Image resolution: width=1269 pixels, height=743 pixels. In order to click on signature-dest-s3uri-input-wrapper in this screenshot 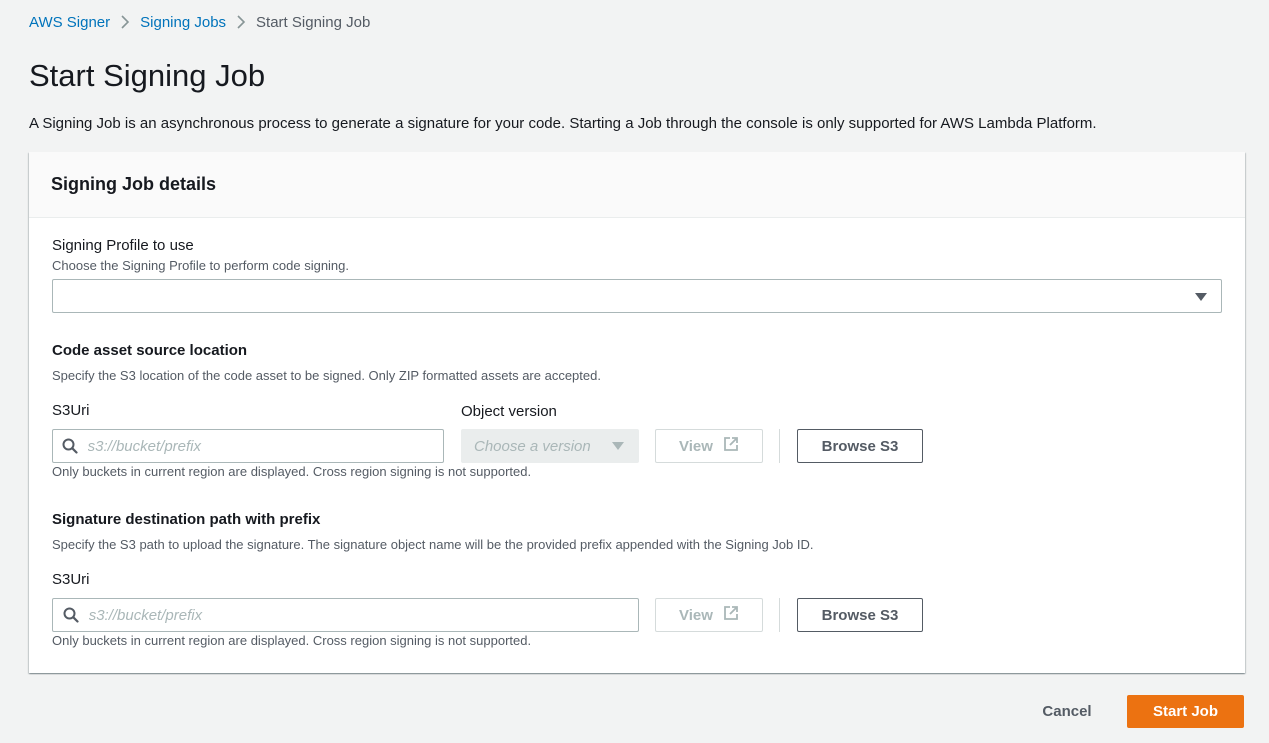, I will do `click(345, 615)`.